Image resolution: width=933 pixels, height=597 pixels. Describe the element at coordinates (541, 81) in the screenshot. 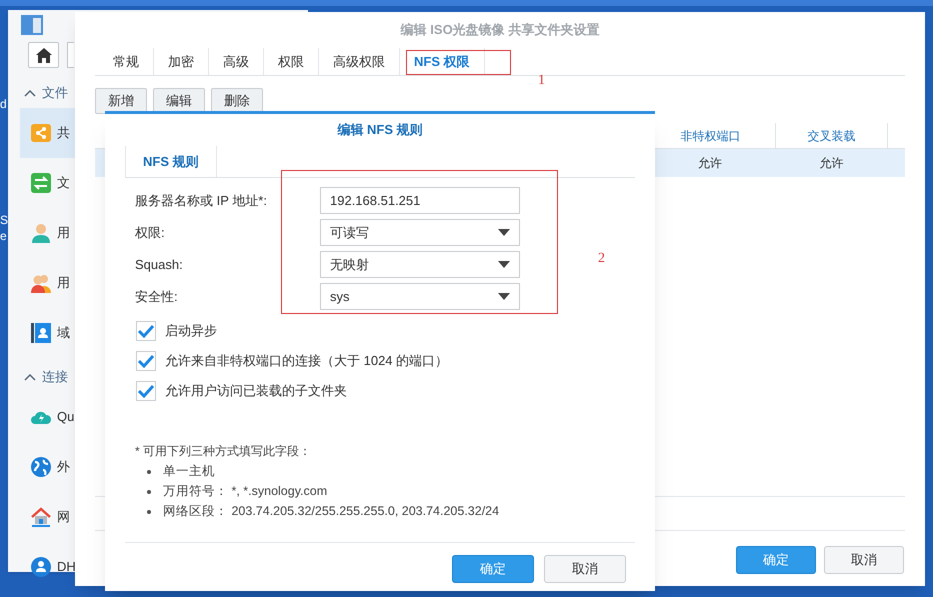

I see `annotation-number: 1` at that location.